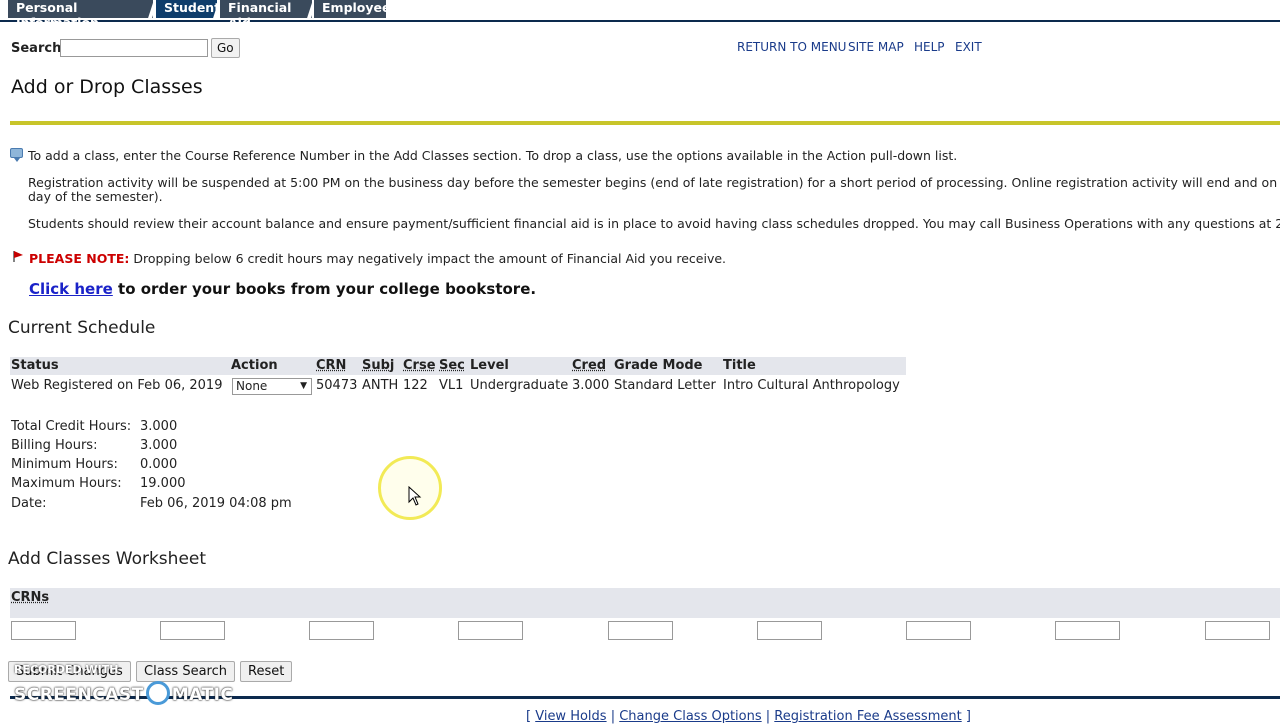 This screenshot has height=724, width=1280. What do you see at coordinates (415, 496) in the screenshot?
I see `mouse-pointer-icon` at bounding box center [415, 496].